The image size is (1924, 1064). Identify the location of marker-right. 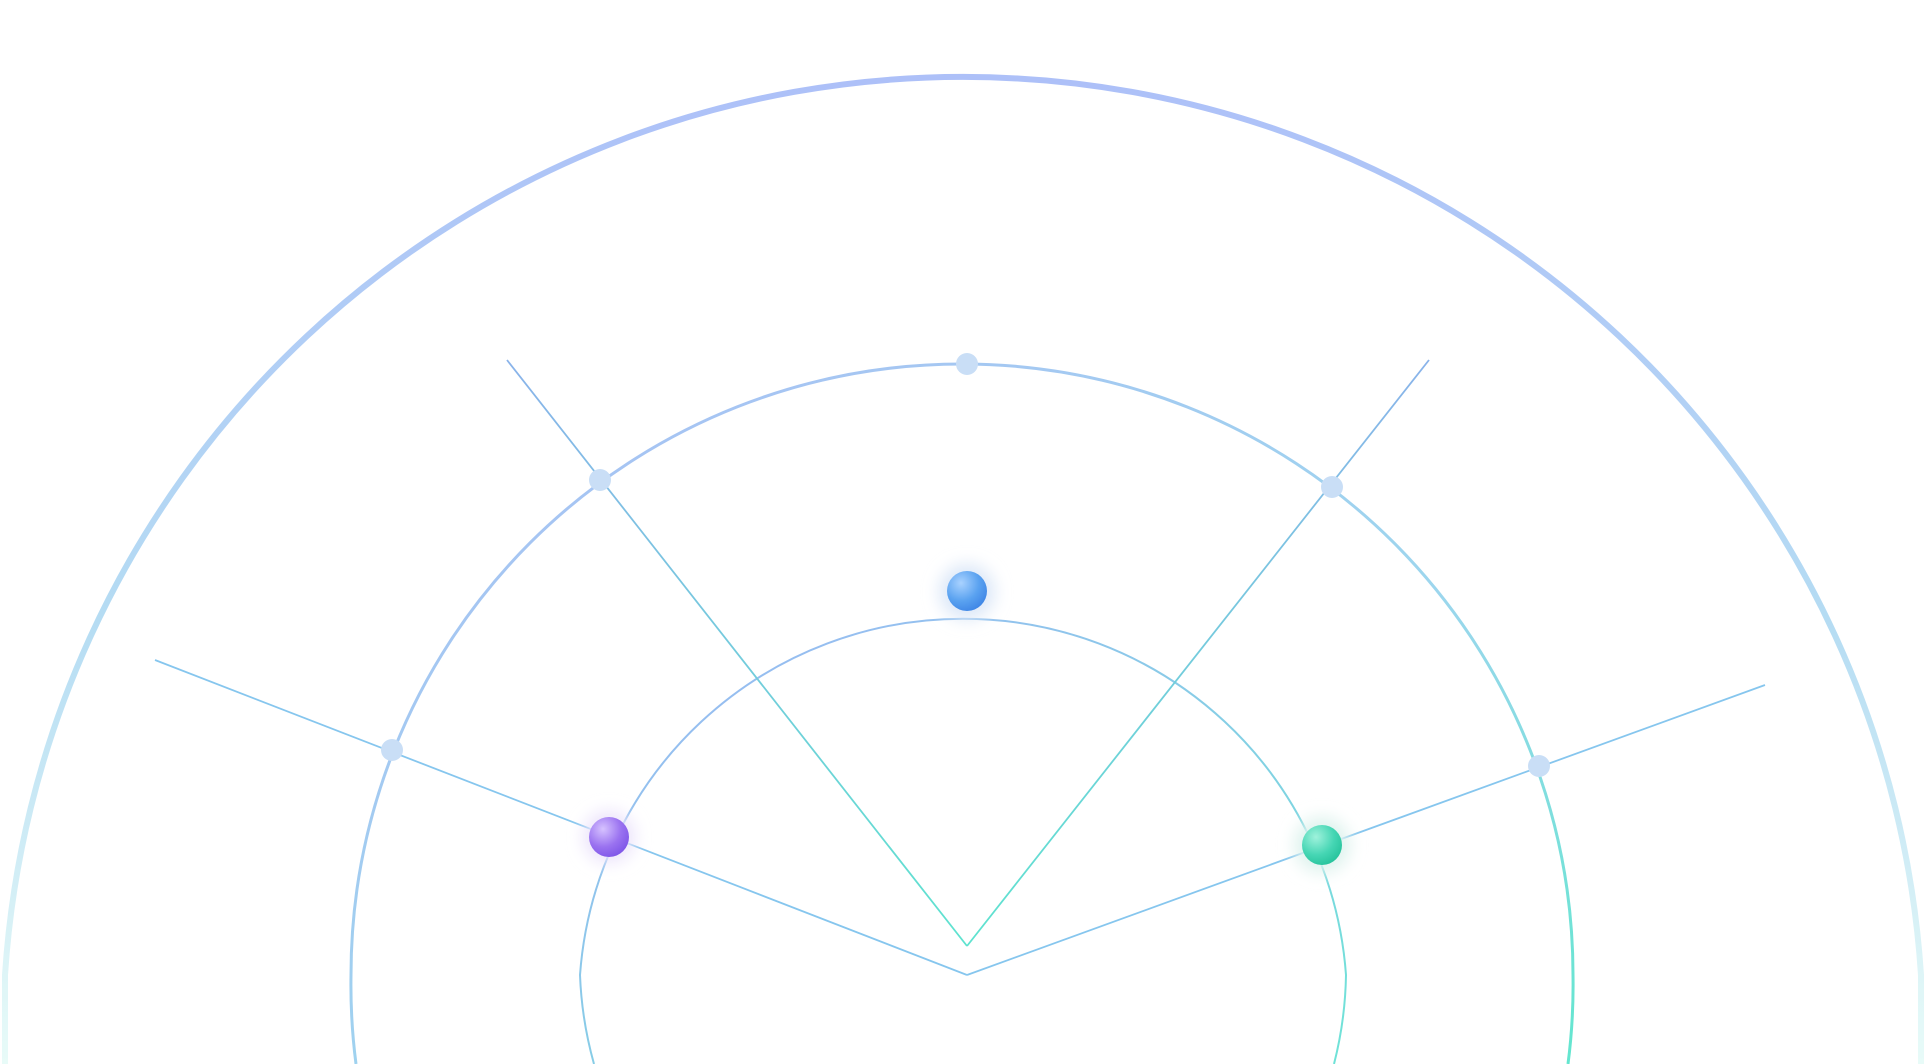
(1539, 766).